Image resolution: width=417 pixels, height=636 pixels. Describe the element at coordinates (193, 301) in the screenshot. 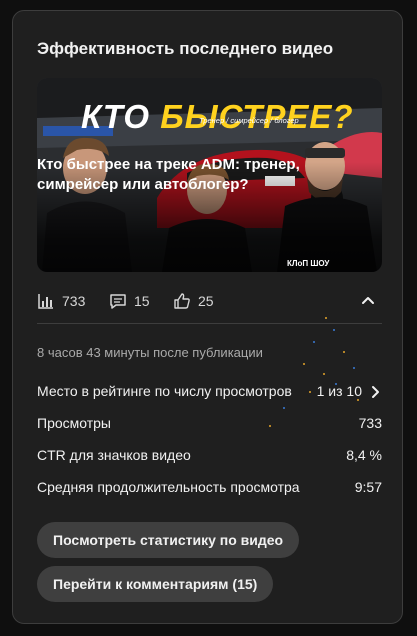

I see `likes-stat: 25` at that location.